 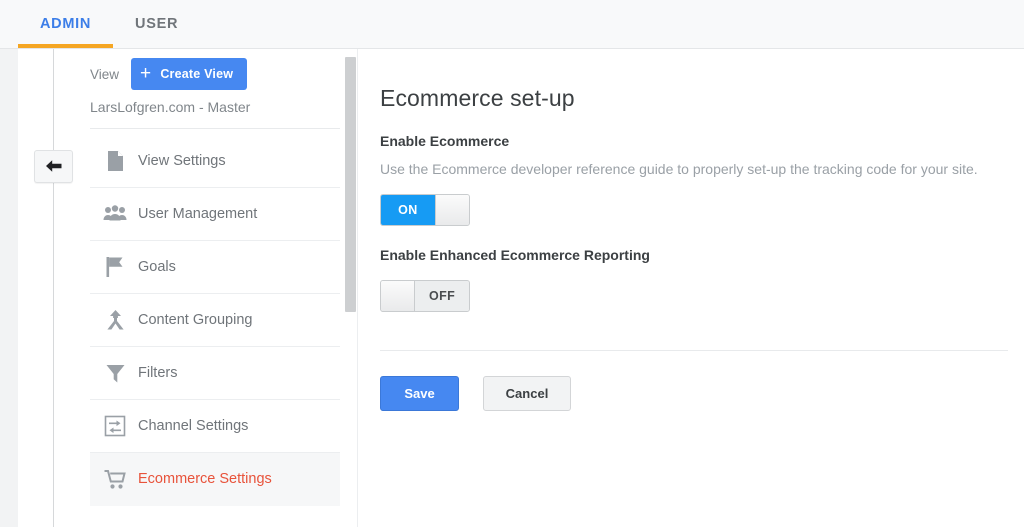 I want to click on sidebar-item-ecommerce-settings: Ecommerce Settings, so click(x=215, y=479).